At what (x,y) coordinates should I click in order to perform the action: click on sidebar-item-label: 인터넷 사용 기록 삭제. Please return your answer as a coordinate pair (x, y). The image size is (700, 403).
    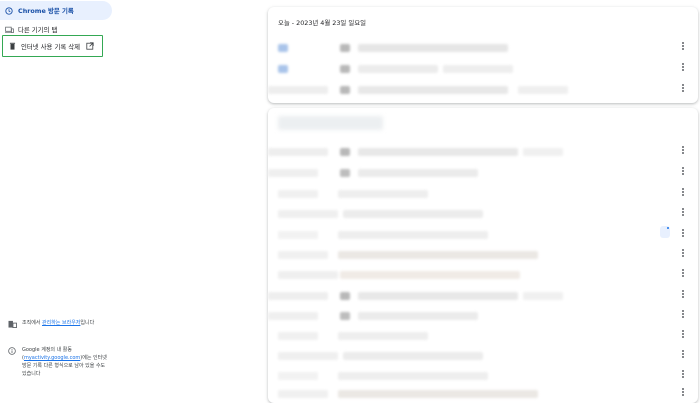
    Looking at the image, I should click on (51, 46).